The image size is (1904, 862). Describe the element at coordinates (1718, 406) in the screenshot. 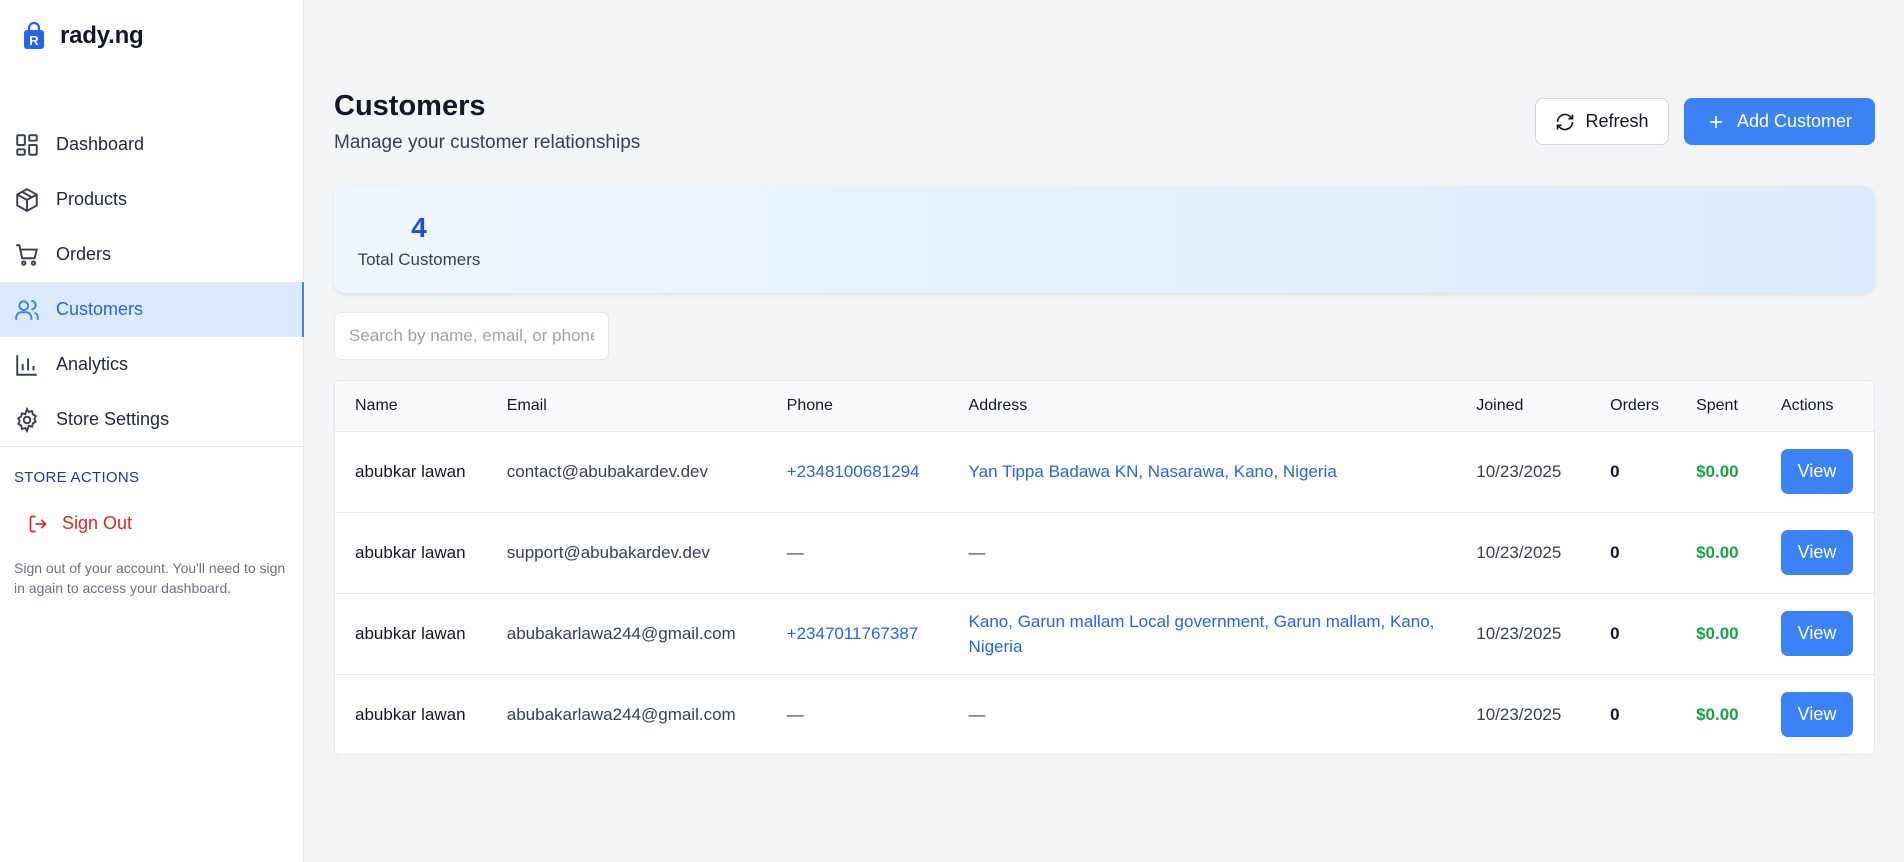

I see `column-header-spent: Spent` at that location.